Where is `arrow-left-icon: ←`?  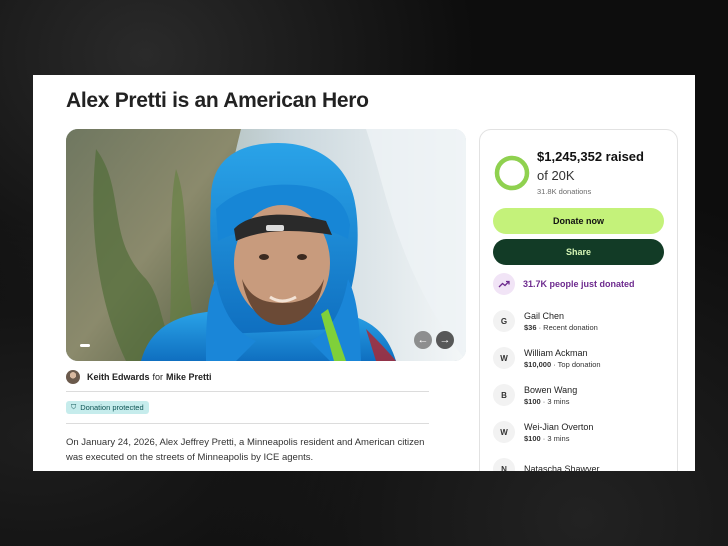 arrow-left-icon: ← is located at coordinates (423, 340).